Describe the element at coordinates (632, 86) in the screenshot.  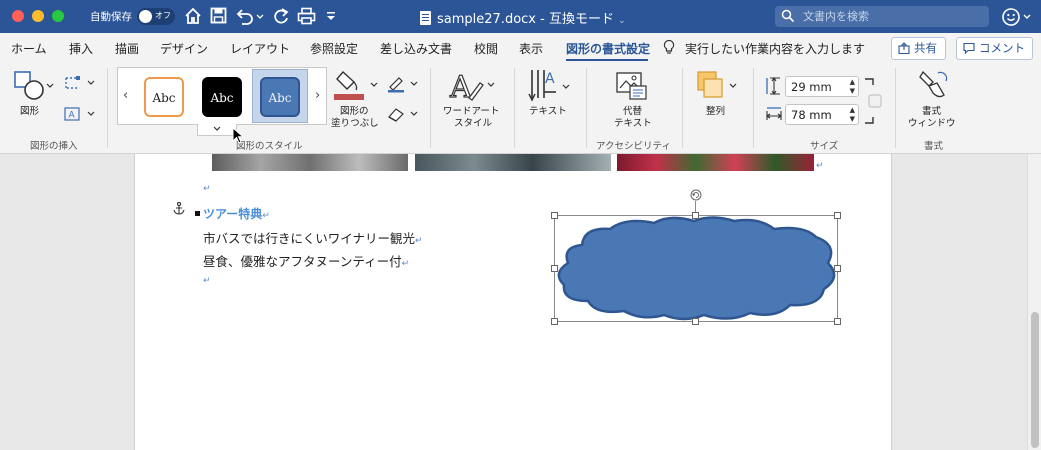
I see `alt-text-icon` at that location.